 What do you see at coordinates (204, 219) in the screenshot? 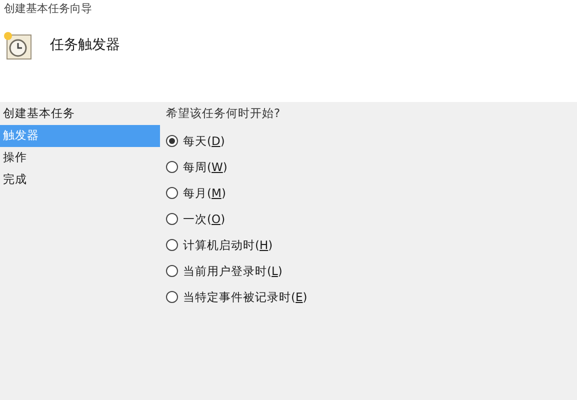
I see `radio-label: 一次(O)` at bounding box center [204, 219].